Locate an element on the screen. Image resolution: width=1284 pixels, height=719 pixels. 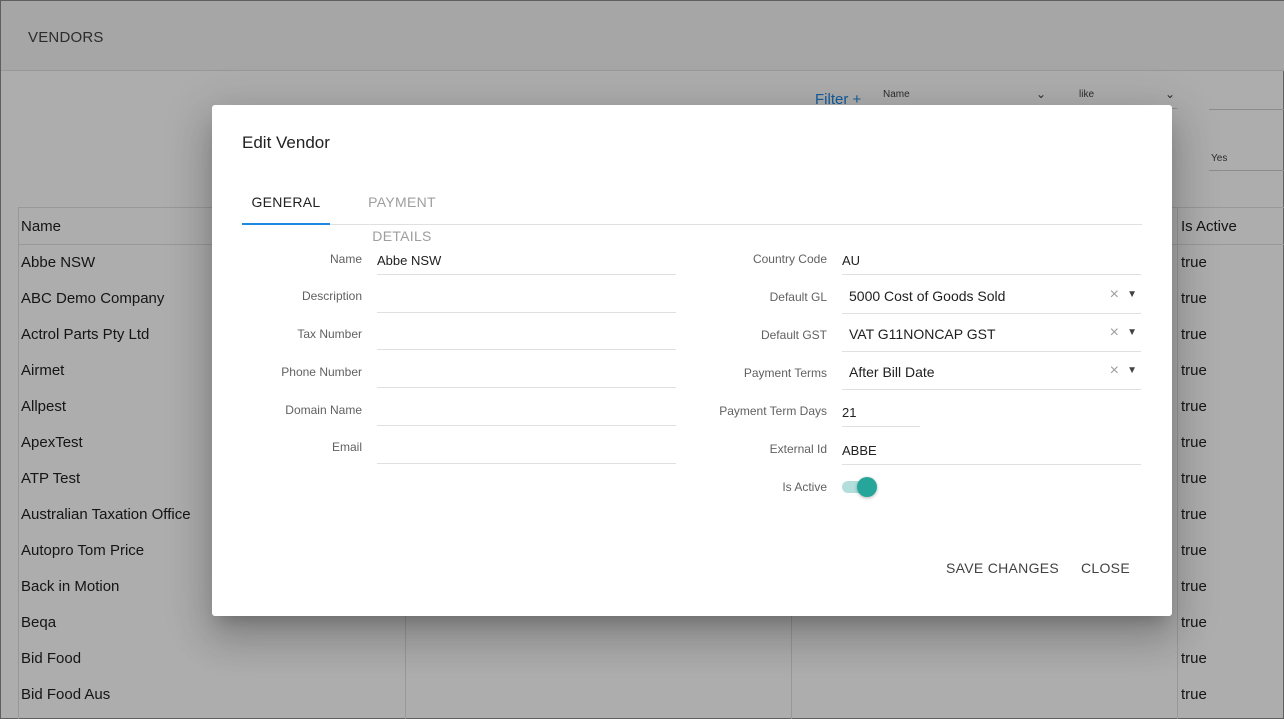
domain-name-label: Domain Name is located at coordinates (323, 410).